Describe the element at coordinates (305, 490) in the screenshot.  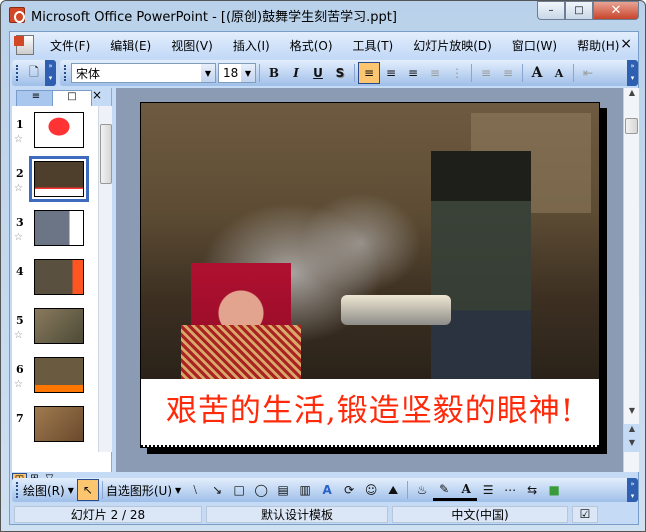
I see `vertical-textbox-icon: ▥` at that location.